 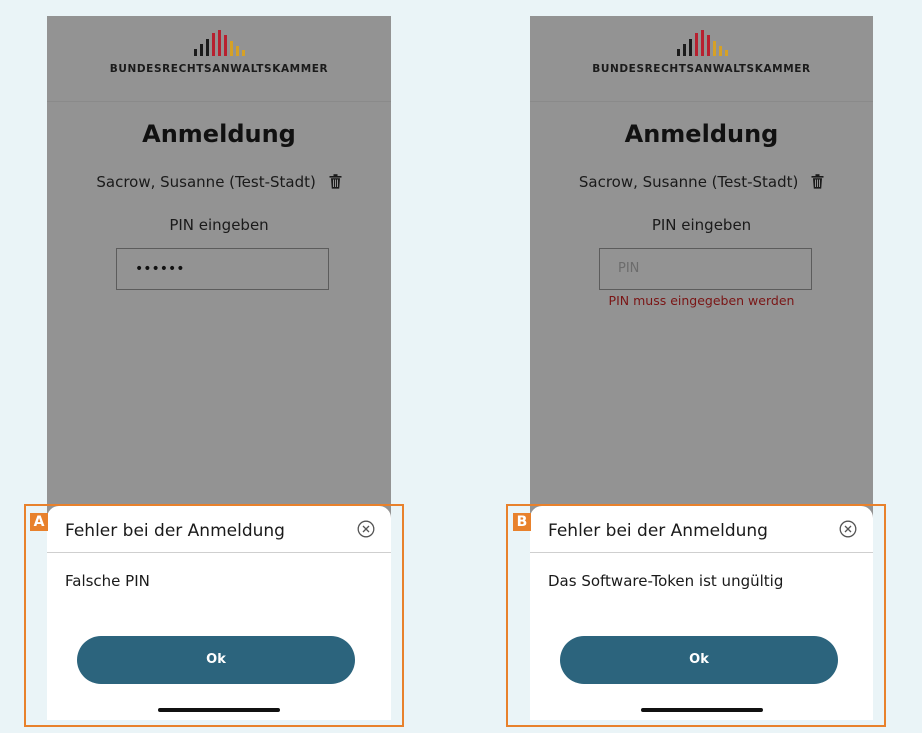 I want to click on callout-frame-b, so click(x=696, y=615).